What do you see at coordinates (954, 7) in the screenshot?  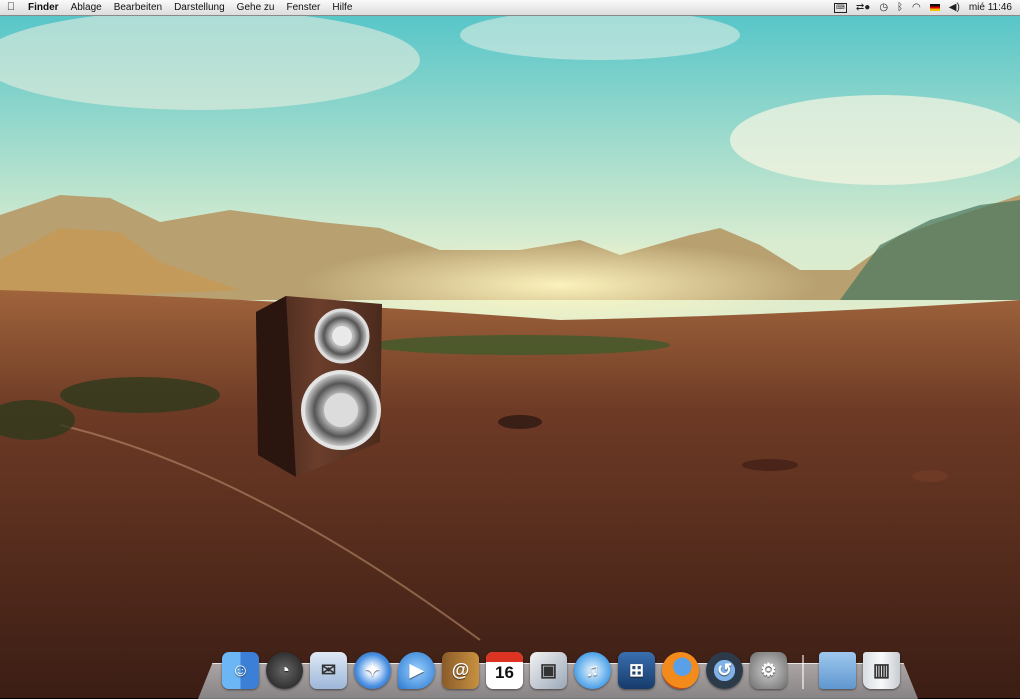 I see `volume-icon: ◀)` at bounding box center [954, 7].